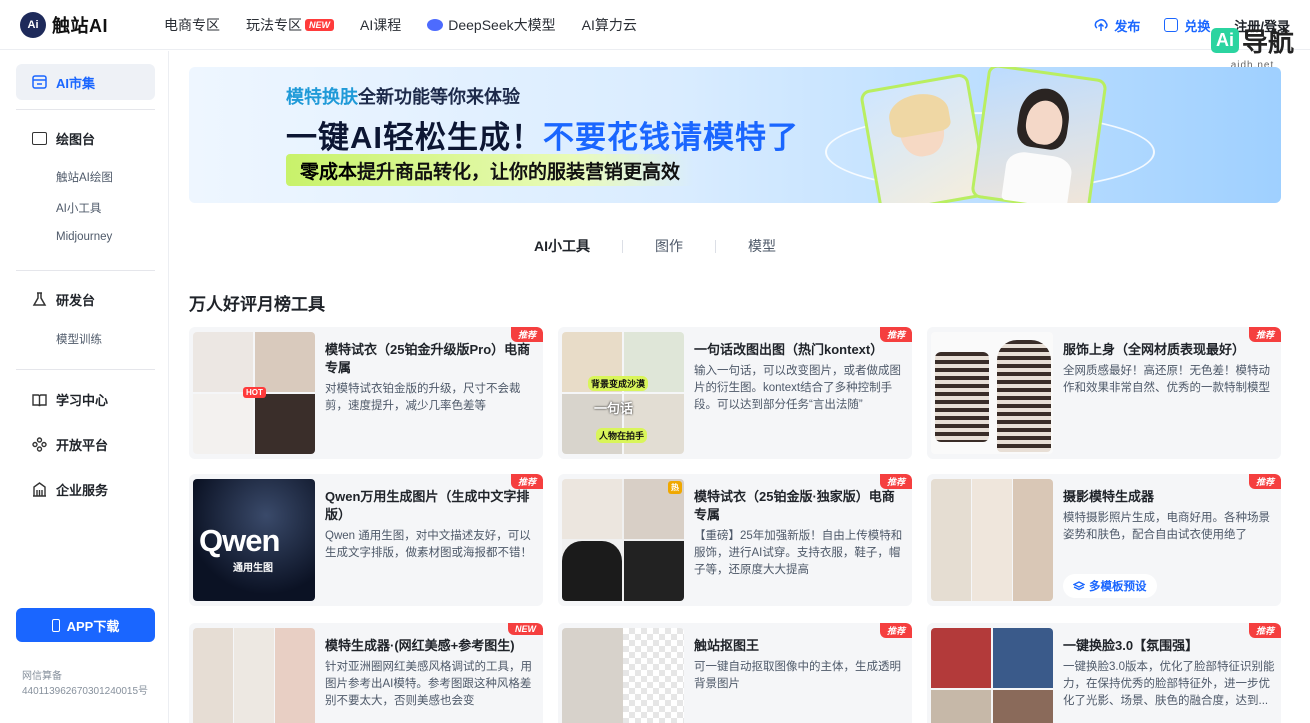 This screenshot has height=723, width=1310. What do you see at coordinates (562, 246) in the screenshot?
I see `tab-ai-tools: AI小工具` at bounding box center [562, 246].